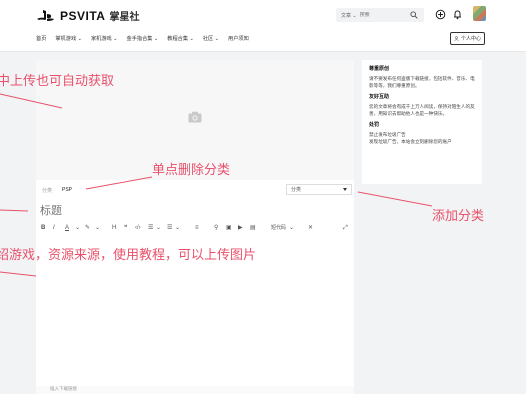 The height and width of the screenshot is (394, 526). I want to click on search-scope-dropdown: 文章 ⌄, so click(348, 15).